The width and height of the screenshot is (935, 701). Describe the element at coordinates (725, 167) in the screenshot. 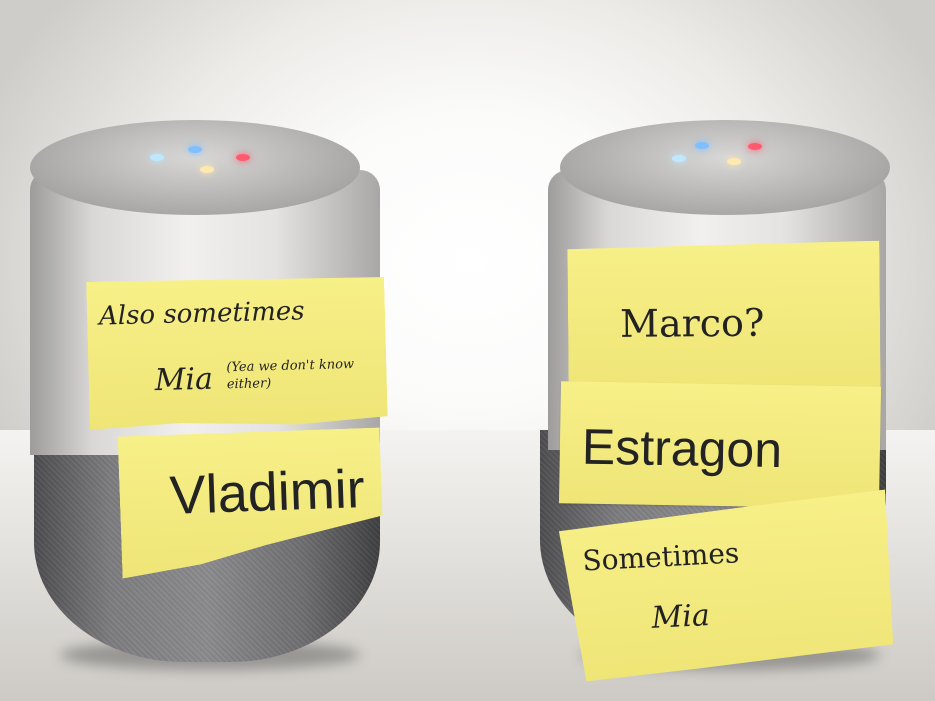

I see `right-speaker-top` at that location.